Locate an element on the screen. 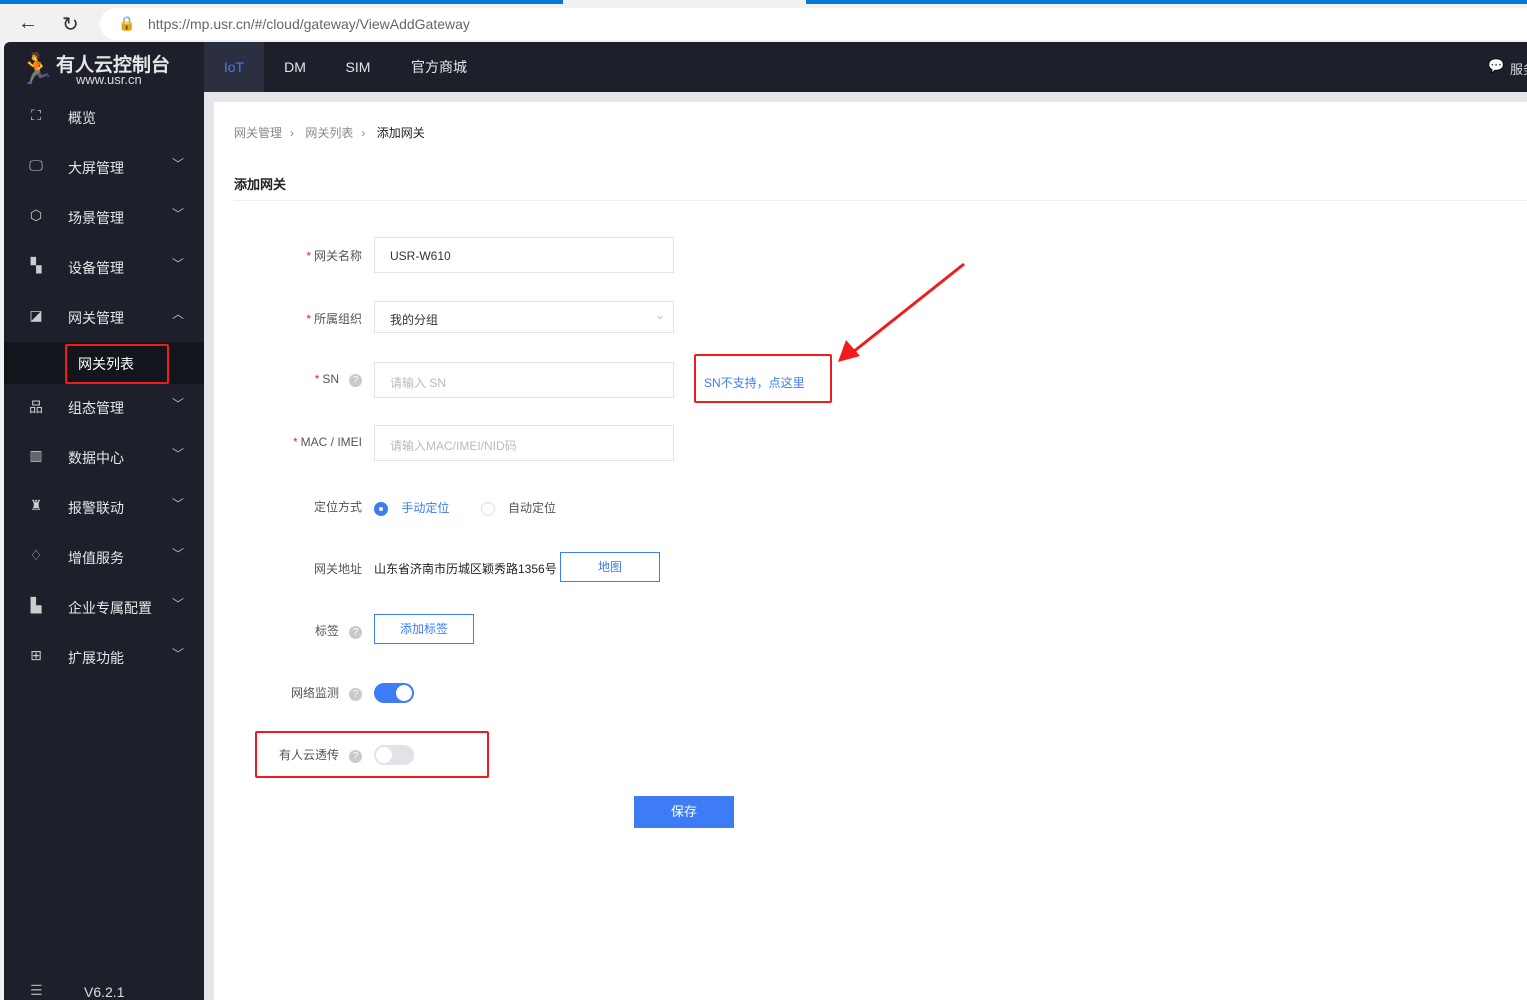 The height and width of the screenshot is (1000, 1527). breadcrumb-item: 网关管理 is located at coordinates (258, 133).